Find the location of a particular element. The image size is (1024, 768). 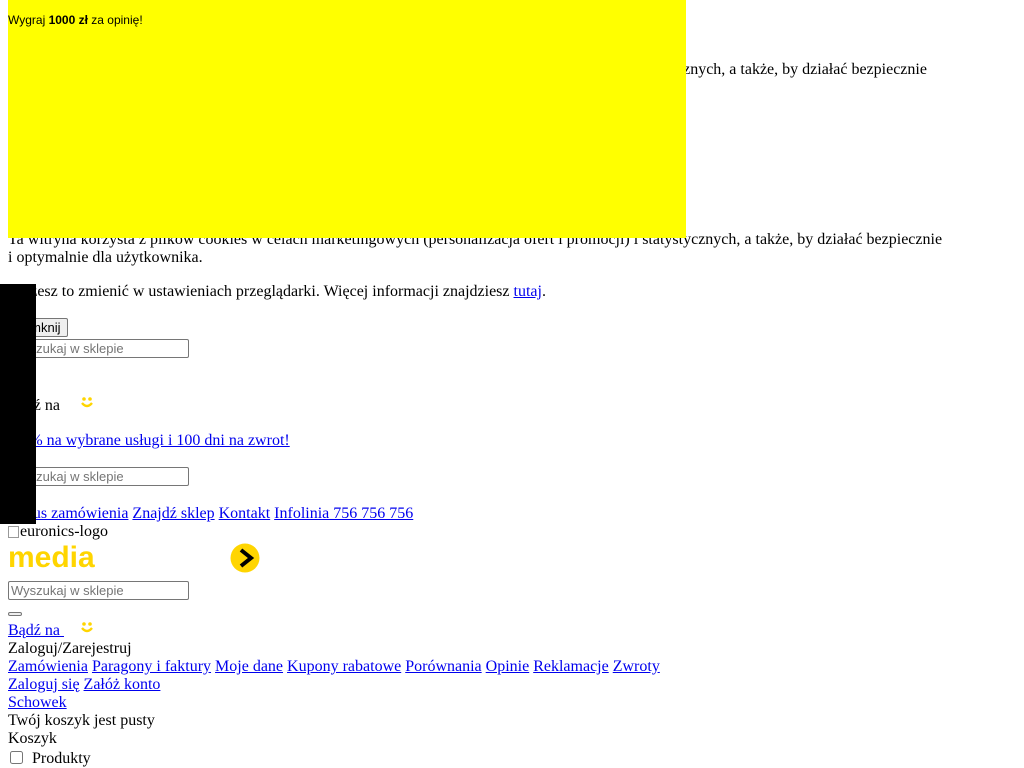

login-register-label: Zaloguj/Zarejestruj is located at coordinates (70, 649).